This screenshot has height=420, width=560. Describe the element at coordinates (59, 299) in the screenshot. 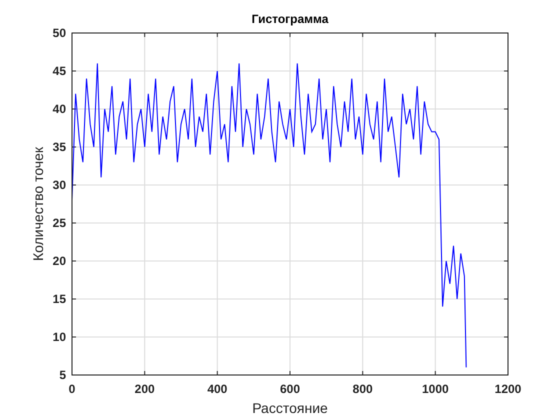

I see `tick-label: 15` at that location.